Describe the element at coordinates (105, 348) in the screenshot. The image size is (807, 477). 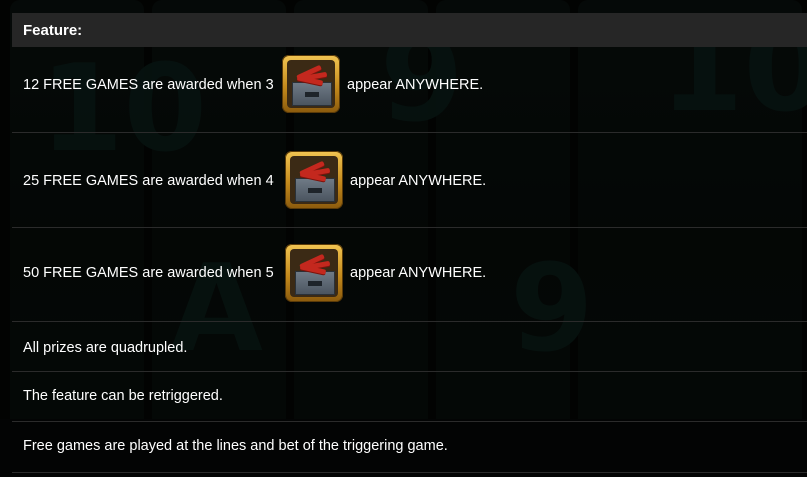
I see `note-text: All prizes are quadrupled.` at that location.